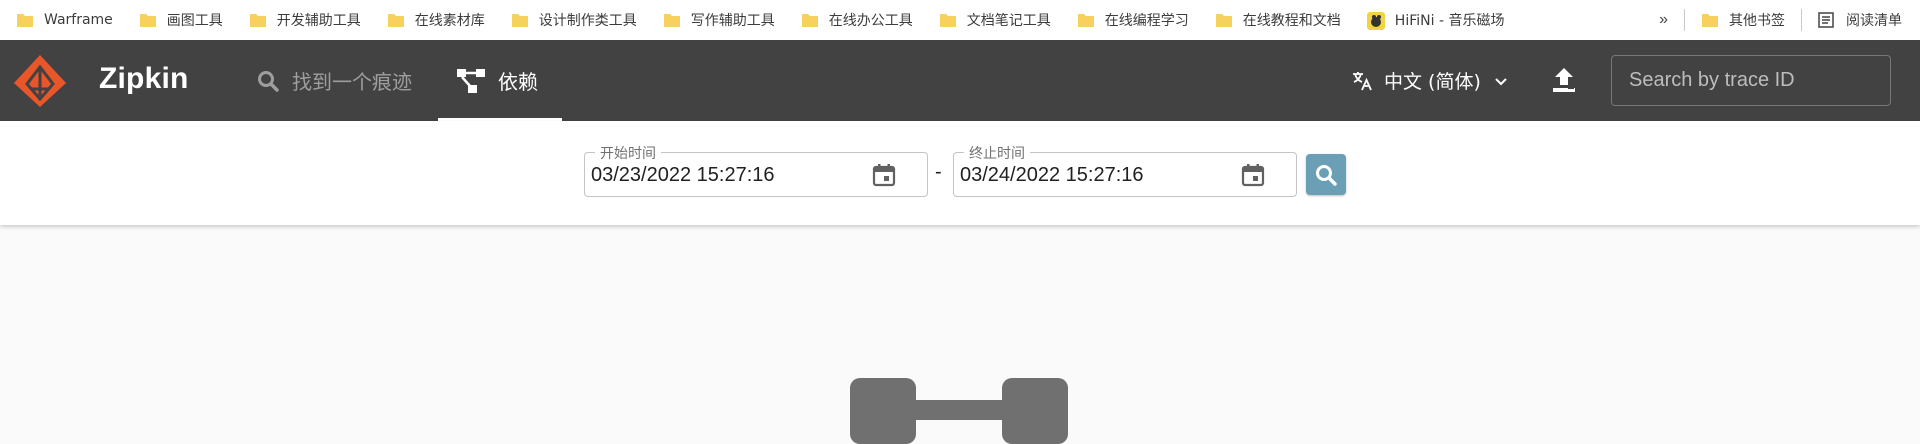 This screenshot has height=444, width=1920. Describe the element at coordinates (318, 21) in the screenshot. I see `bookmark-label: 开发辅助工具` at that location.